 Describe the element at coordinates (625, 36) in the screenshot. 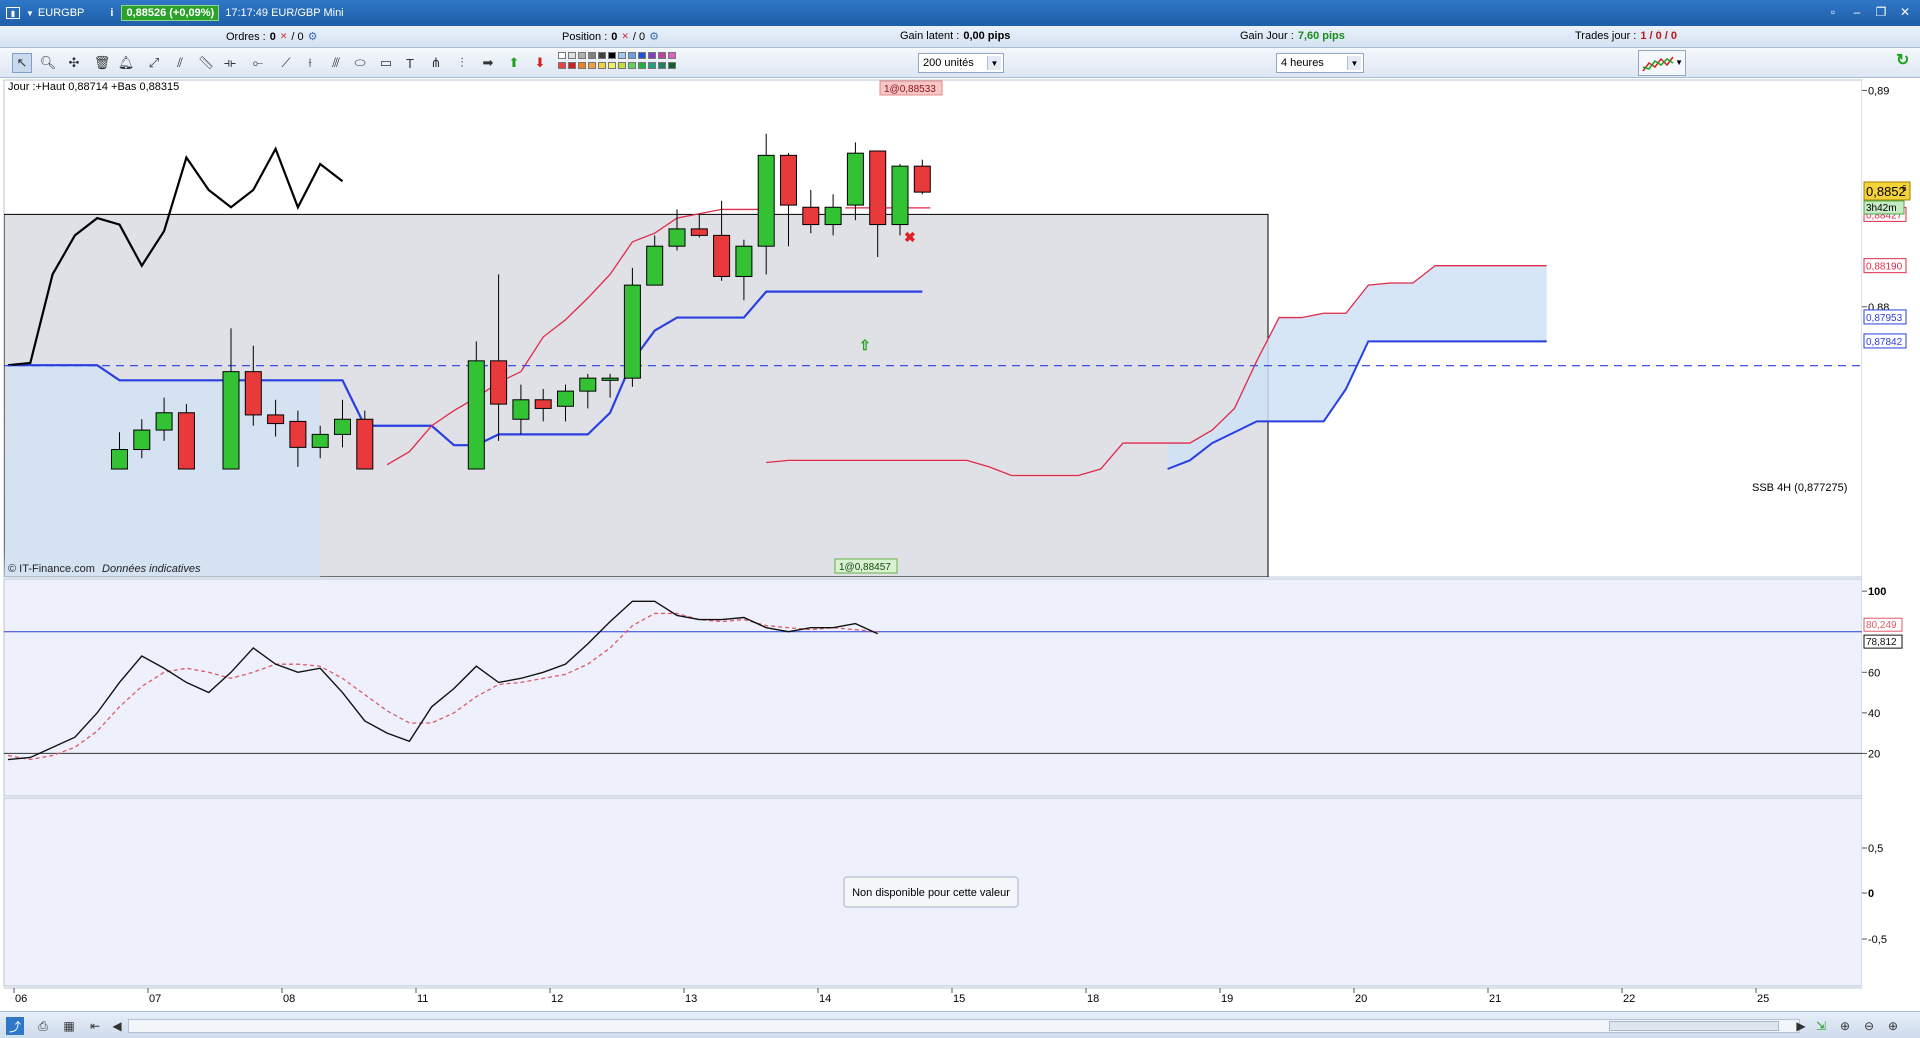

I see `close-position-icon: ✕` at that location.